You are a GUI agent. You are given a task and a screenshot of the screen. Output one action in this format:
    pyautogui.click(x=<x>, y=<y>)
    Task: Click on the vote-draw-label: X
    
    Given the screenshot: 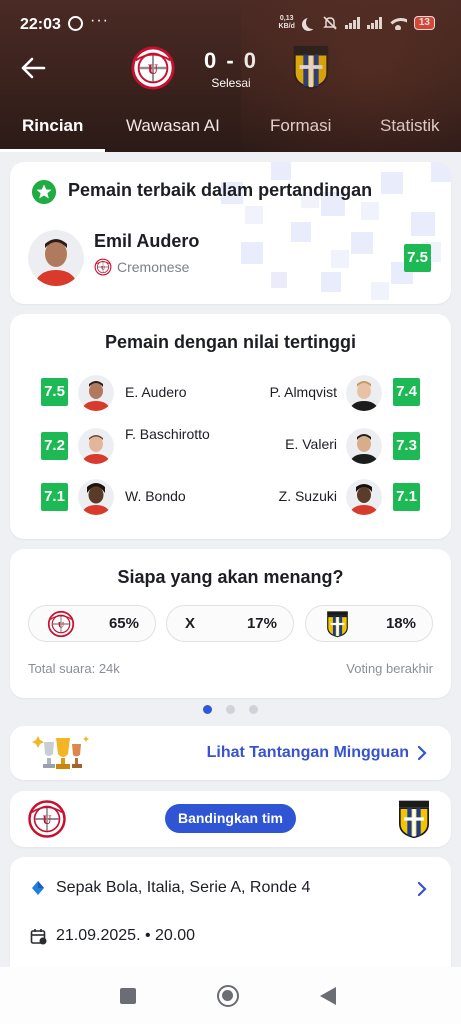 What is the action you would take?
    pyautogui.click(x=190, y=623)
    